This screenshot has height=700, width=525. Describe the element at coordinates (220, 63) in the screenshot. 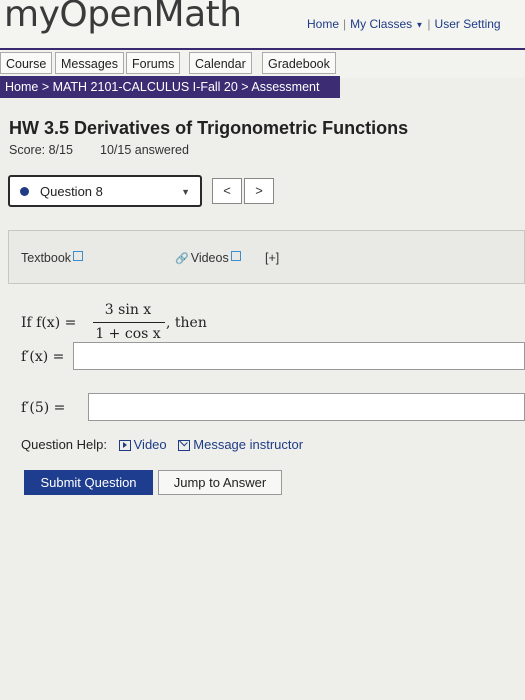

I see `tab-calendar: Calendar` at that location.